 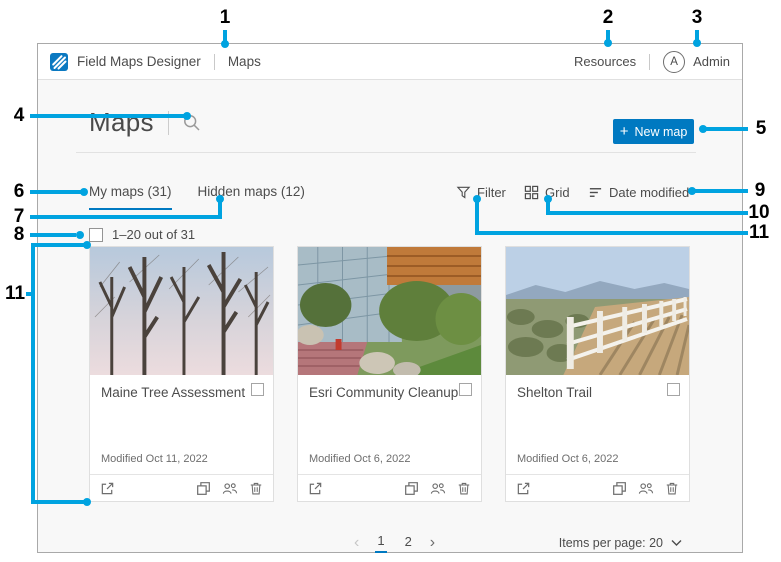 I want to click on items-per-page-select: Items per page: 20, so click(x=620, y=543).